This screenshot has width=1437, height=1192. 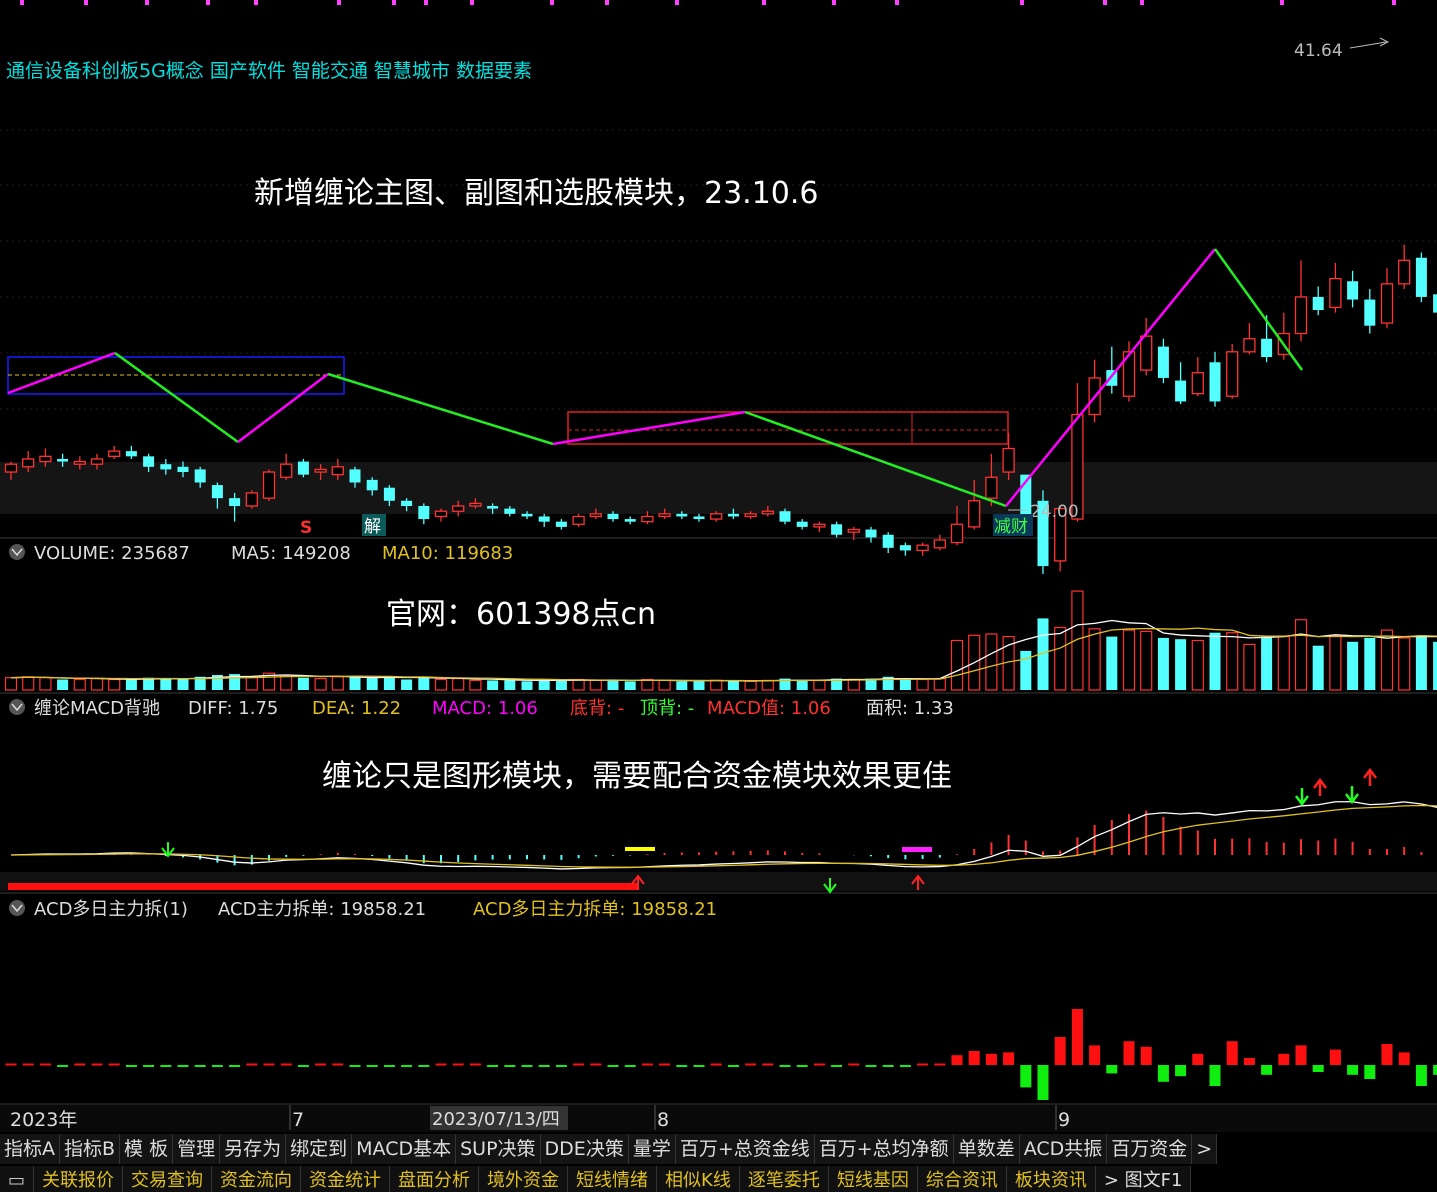 What do you see at coordinates (78, 1179) in the screenshot?
I see `bottom-tab-0: 关联报价` at bounding box center [78, 1179].